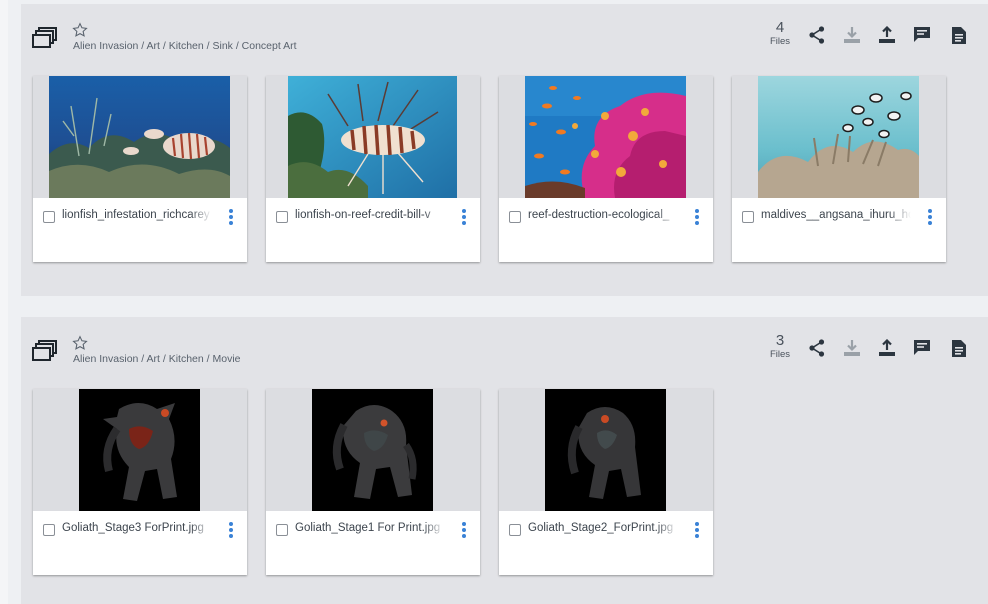 This screenshot has width=988, height=604. Describe the element at coordinates (137, 215) in the screenshot. I see `file-name: lionfish_infestation_richcarey` at that location.